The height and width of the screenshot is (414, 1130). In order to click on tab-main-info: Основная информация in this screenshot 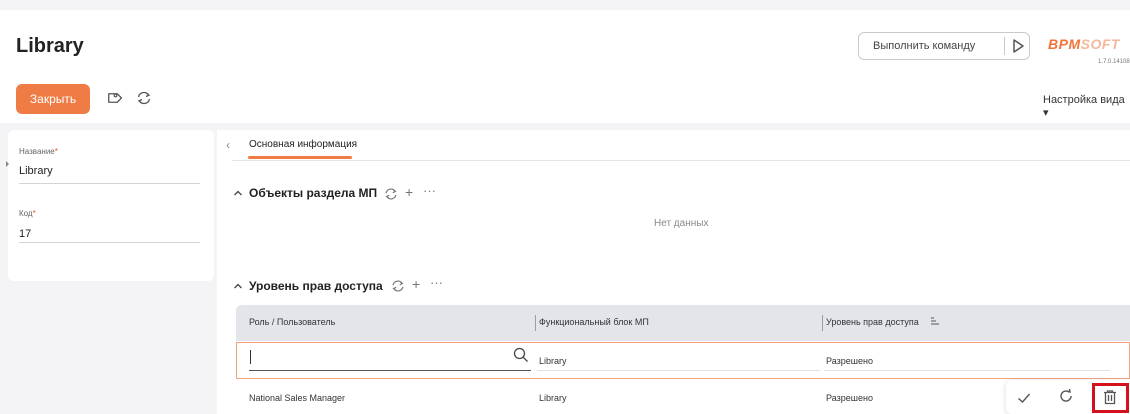, I will do `click(303, 144)`.